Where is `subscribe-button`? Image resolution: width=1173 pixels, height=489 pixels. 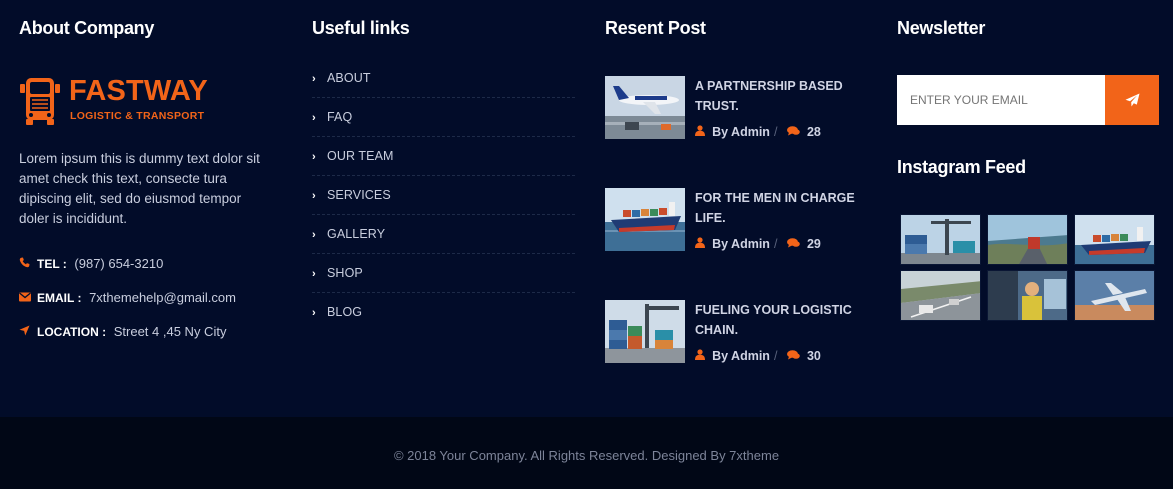
subscribe-button is located at coordinates (1132, 100).